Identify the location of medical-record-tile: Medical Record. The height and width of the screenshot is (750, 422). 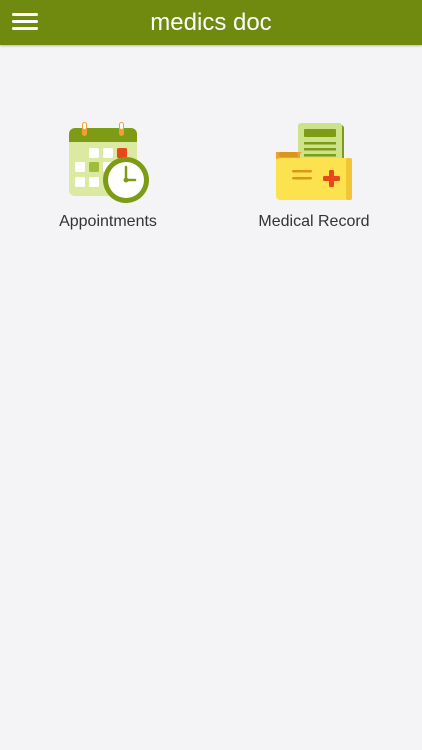
(314, 178).